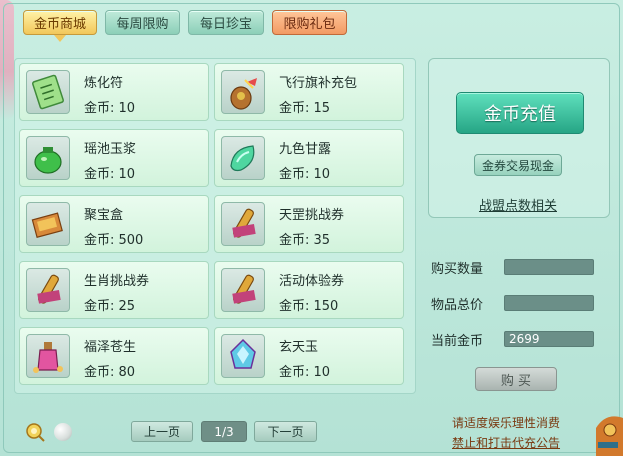 The width and height of the screenshot is (623, 456). Describe the element at coordinates (48, 158) in the screenshot. I see `jade-nectar-icon` at that location.